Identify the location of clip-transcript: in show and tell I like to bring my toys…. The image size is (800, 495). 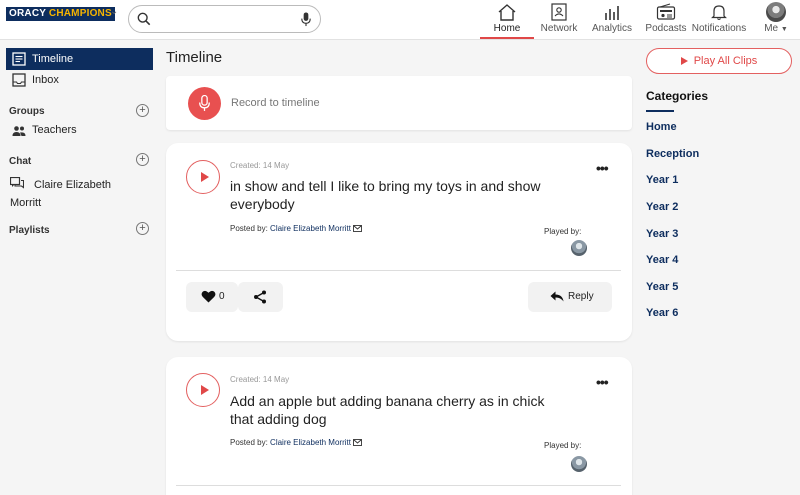
(385, 195).